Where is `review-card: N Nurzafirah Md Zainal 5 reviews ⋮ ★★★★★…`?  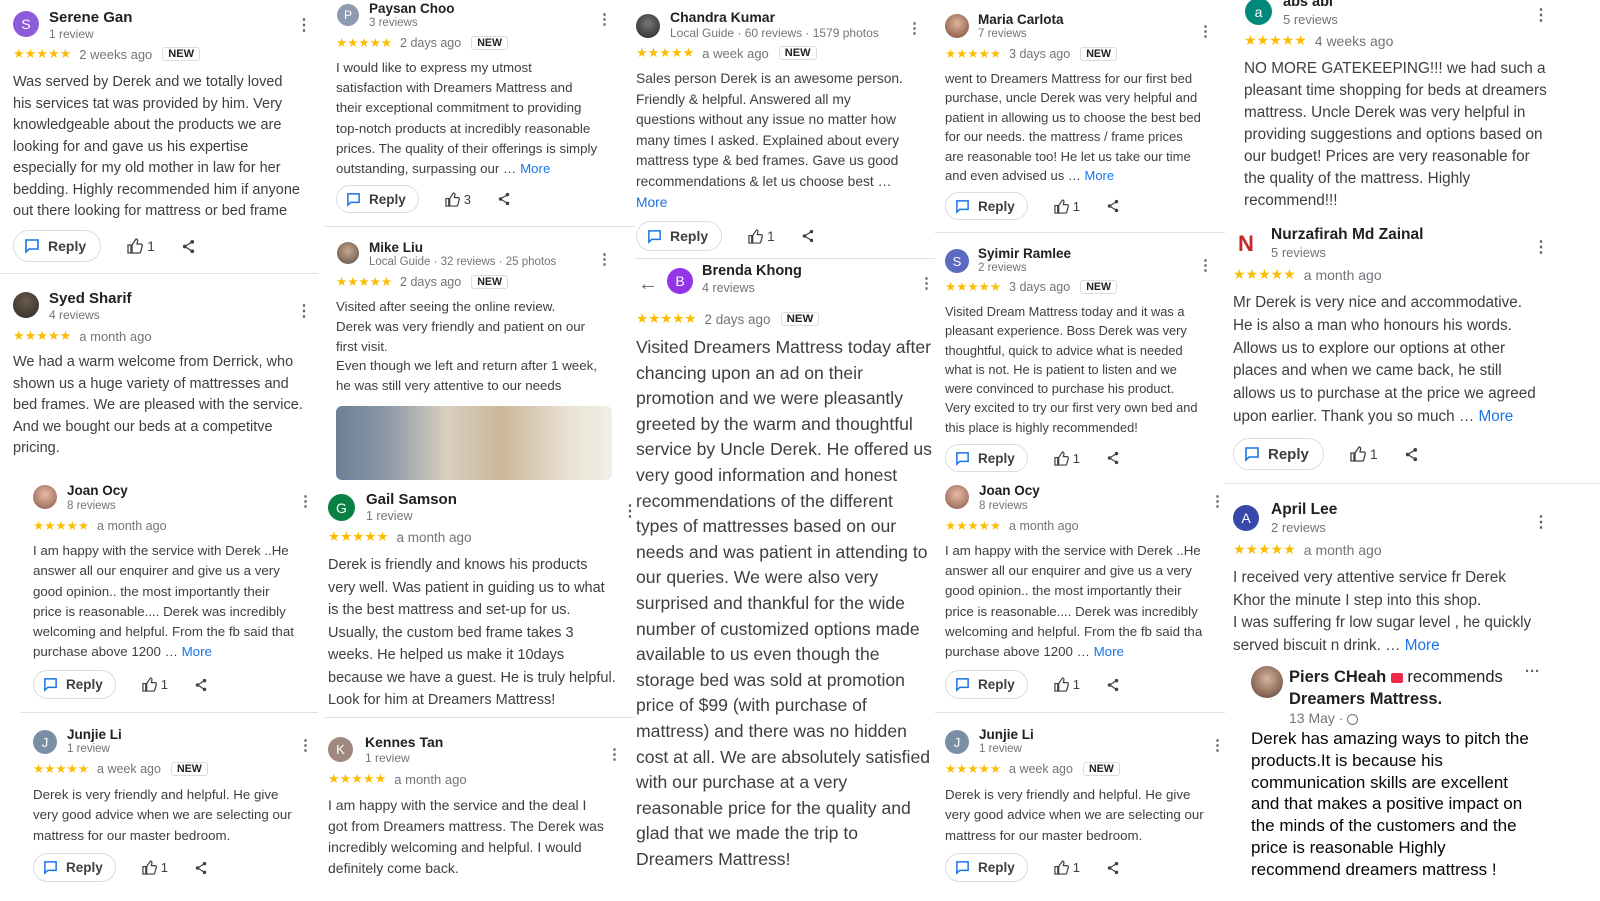
review-card: N Nurzafirah Md Zainal 5 reviews ⋮ ★★★★★… is located at coordinates (1412, 351).